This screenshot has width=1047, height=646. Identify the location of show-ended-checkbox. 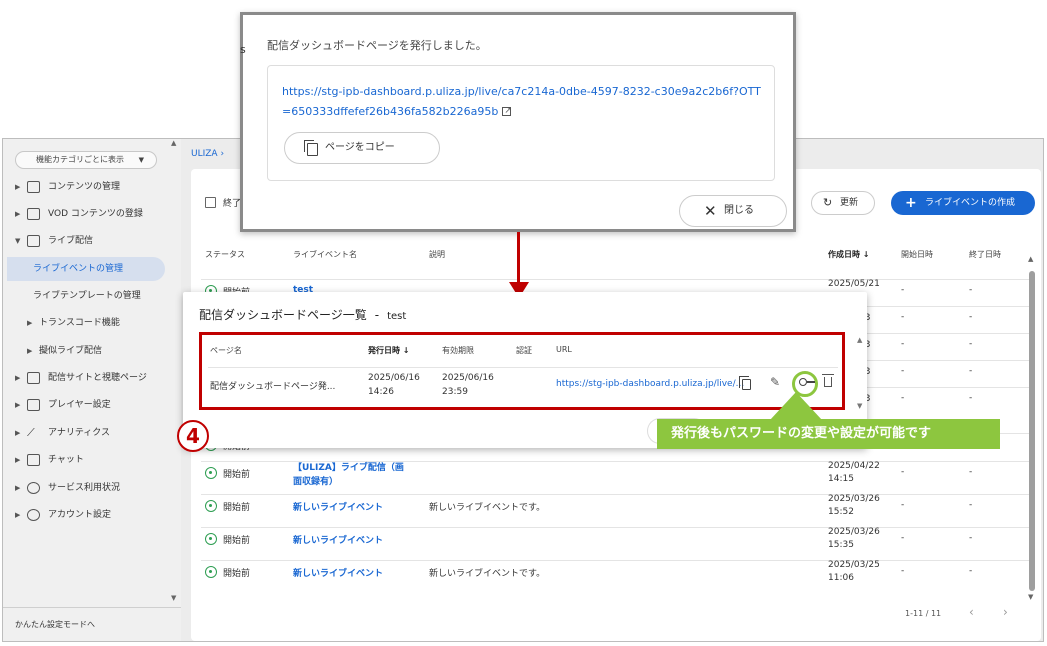
(210, 202).